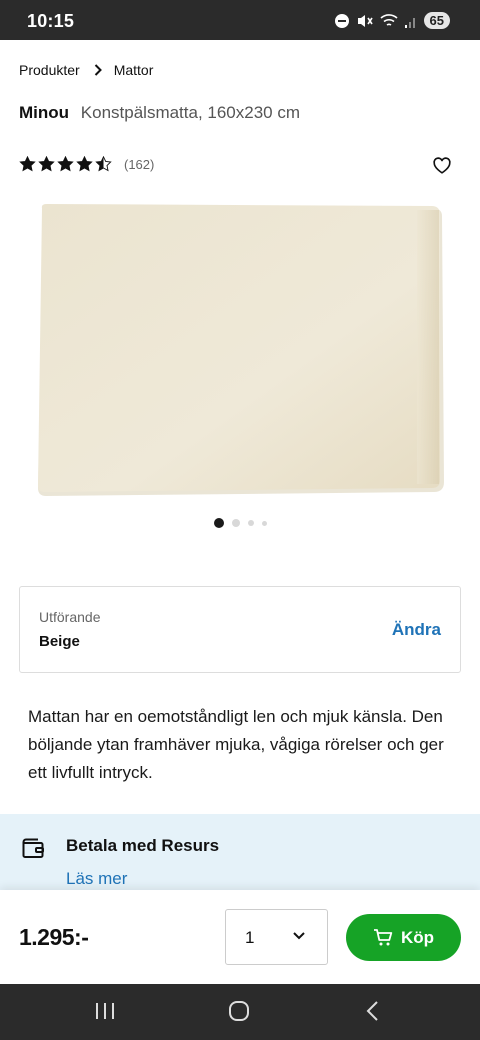  I want to click on wifi-icon, so click(388, 19).